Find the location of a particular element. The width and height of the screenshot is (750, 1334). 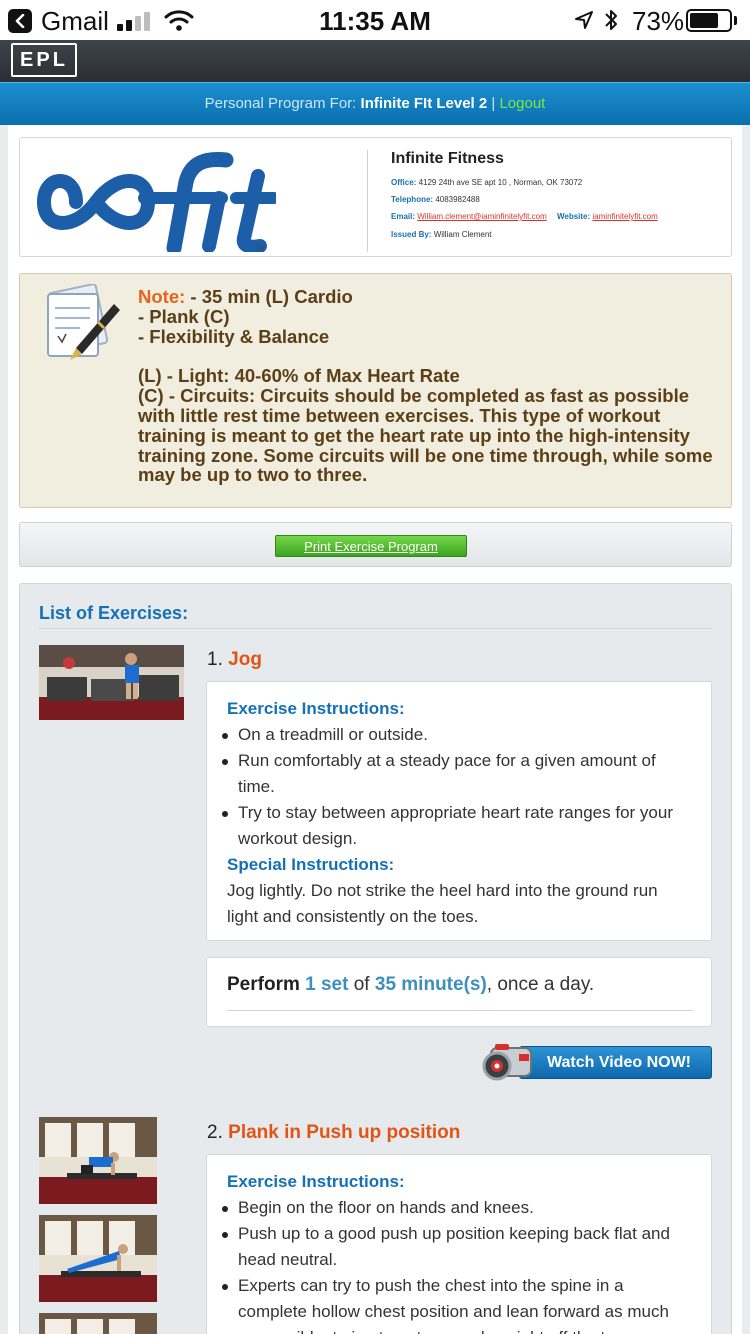

status-bar: Gmail 11:35 AM 73% is located at coordinates (375, 20).